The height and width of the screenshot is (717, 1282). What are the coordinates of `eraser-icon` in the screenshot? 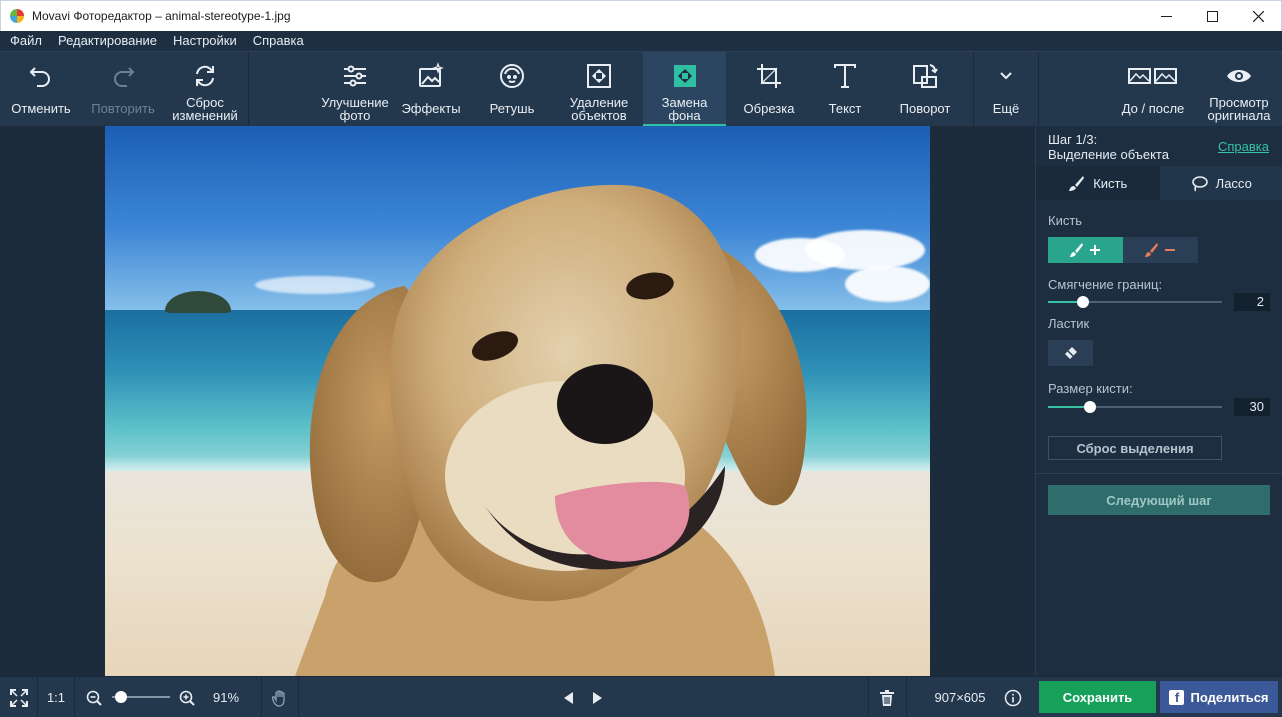 It's located at (1070, 353).